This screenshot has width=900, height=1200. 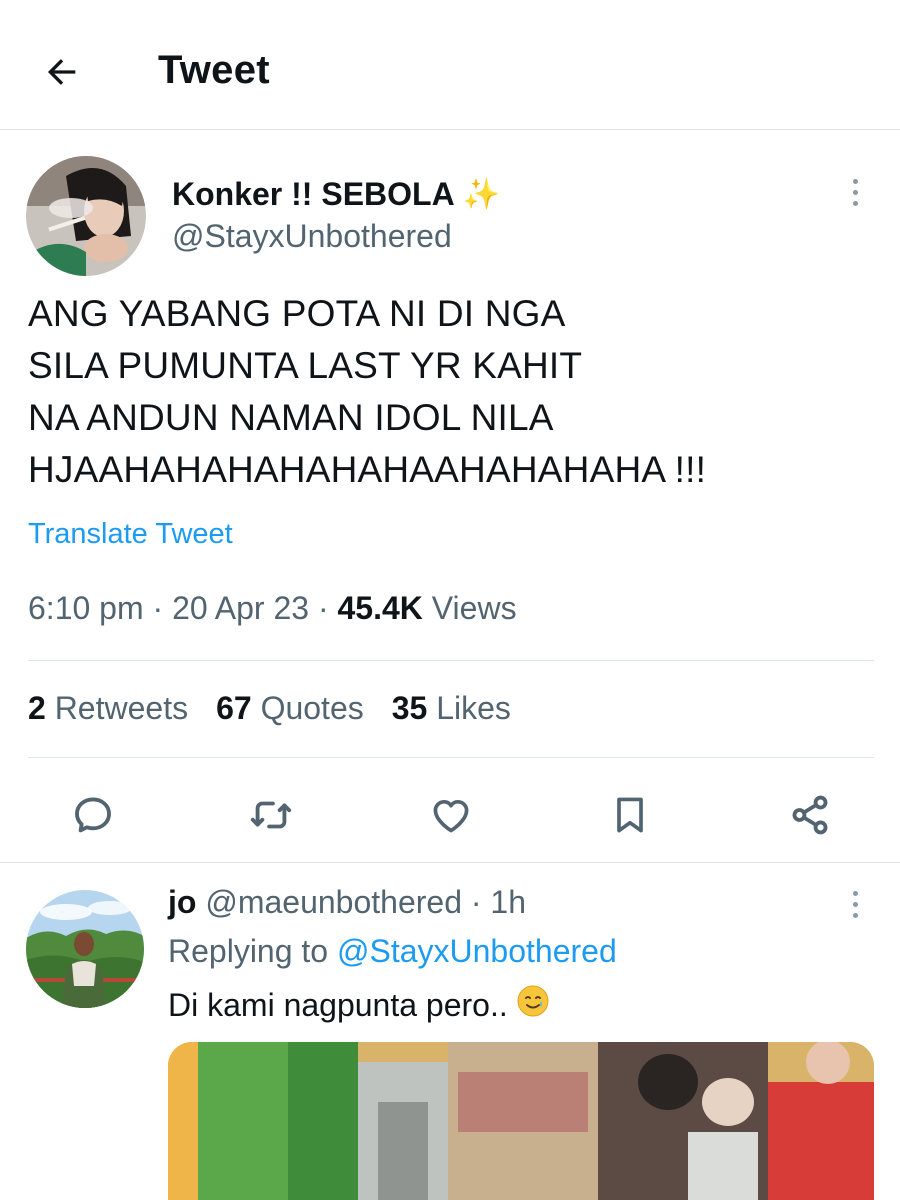 What do you see at coordinates (182, 902) in the screenshot?
I see `reply-author-name: jo` at bounding box center [182, 902].